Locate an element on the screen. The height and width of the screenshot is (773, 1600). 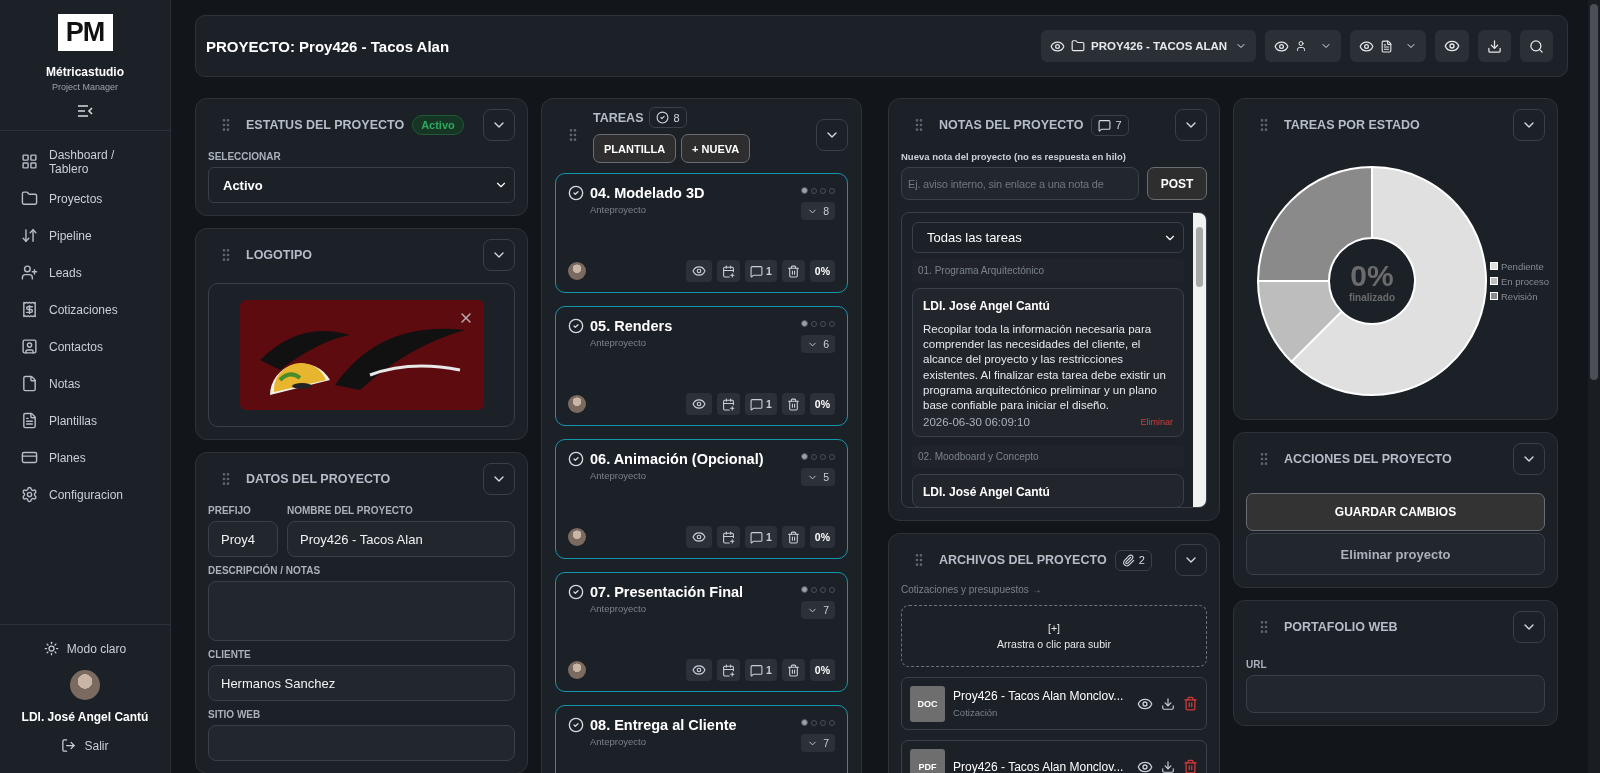
client-view-dropdown is located at coordinates (1303, 46).